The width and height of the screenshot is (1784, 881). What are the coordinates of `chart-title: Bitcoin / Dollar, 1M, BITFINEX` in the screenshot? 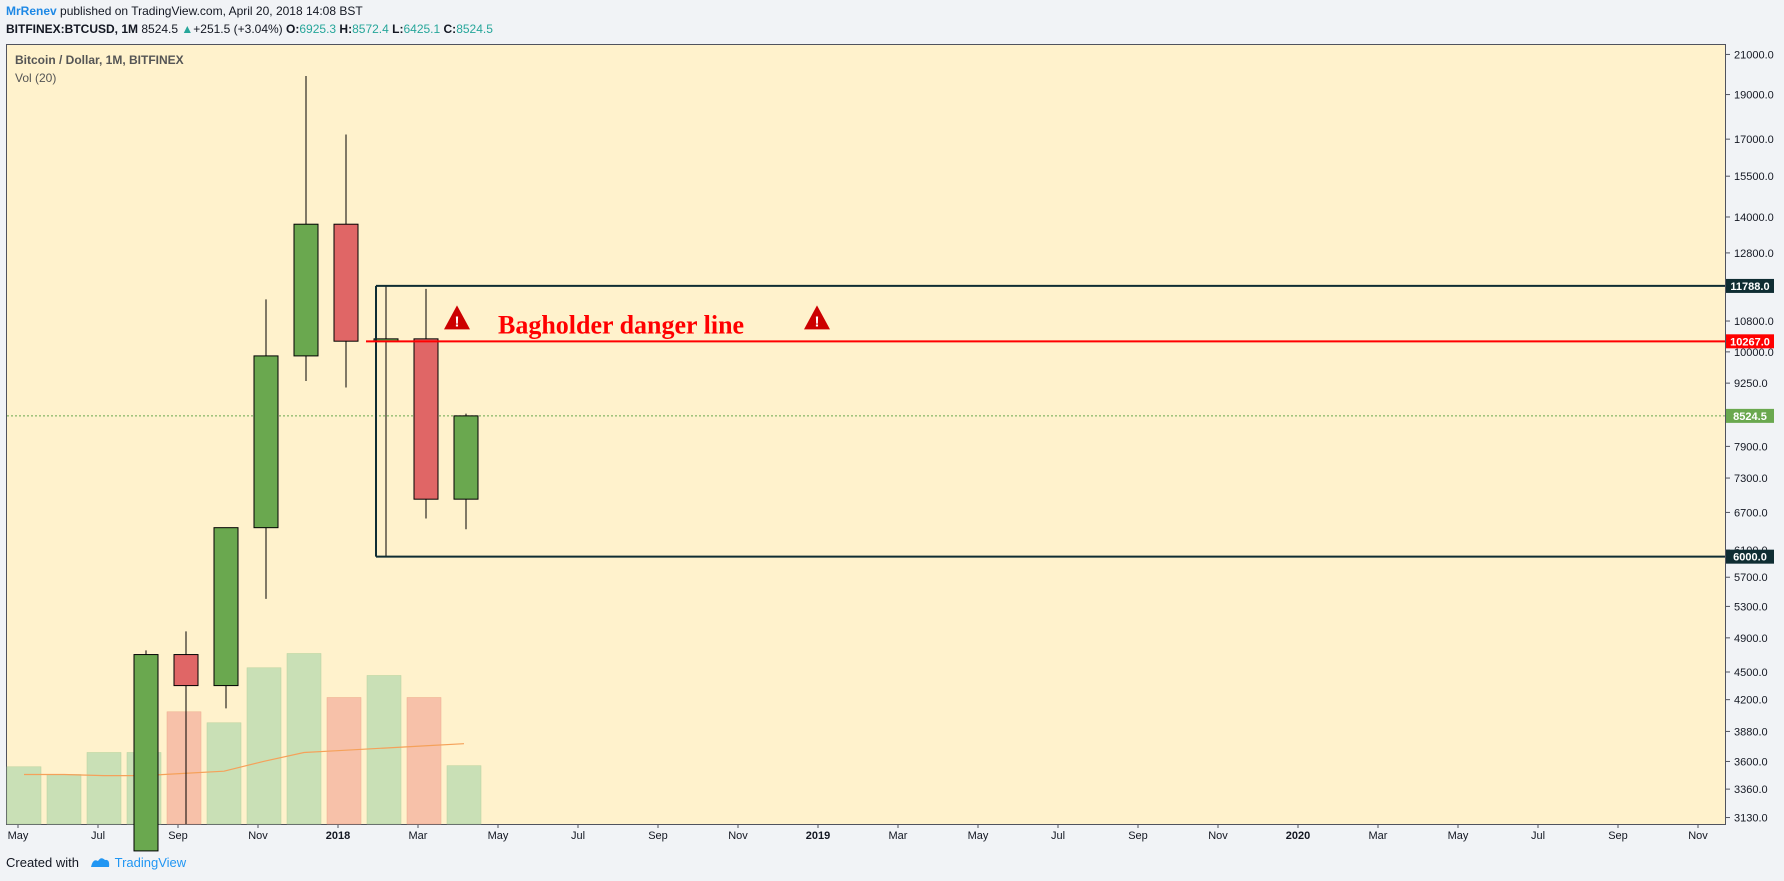 It's located at (99, 60).